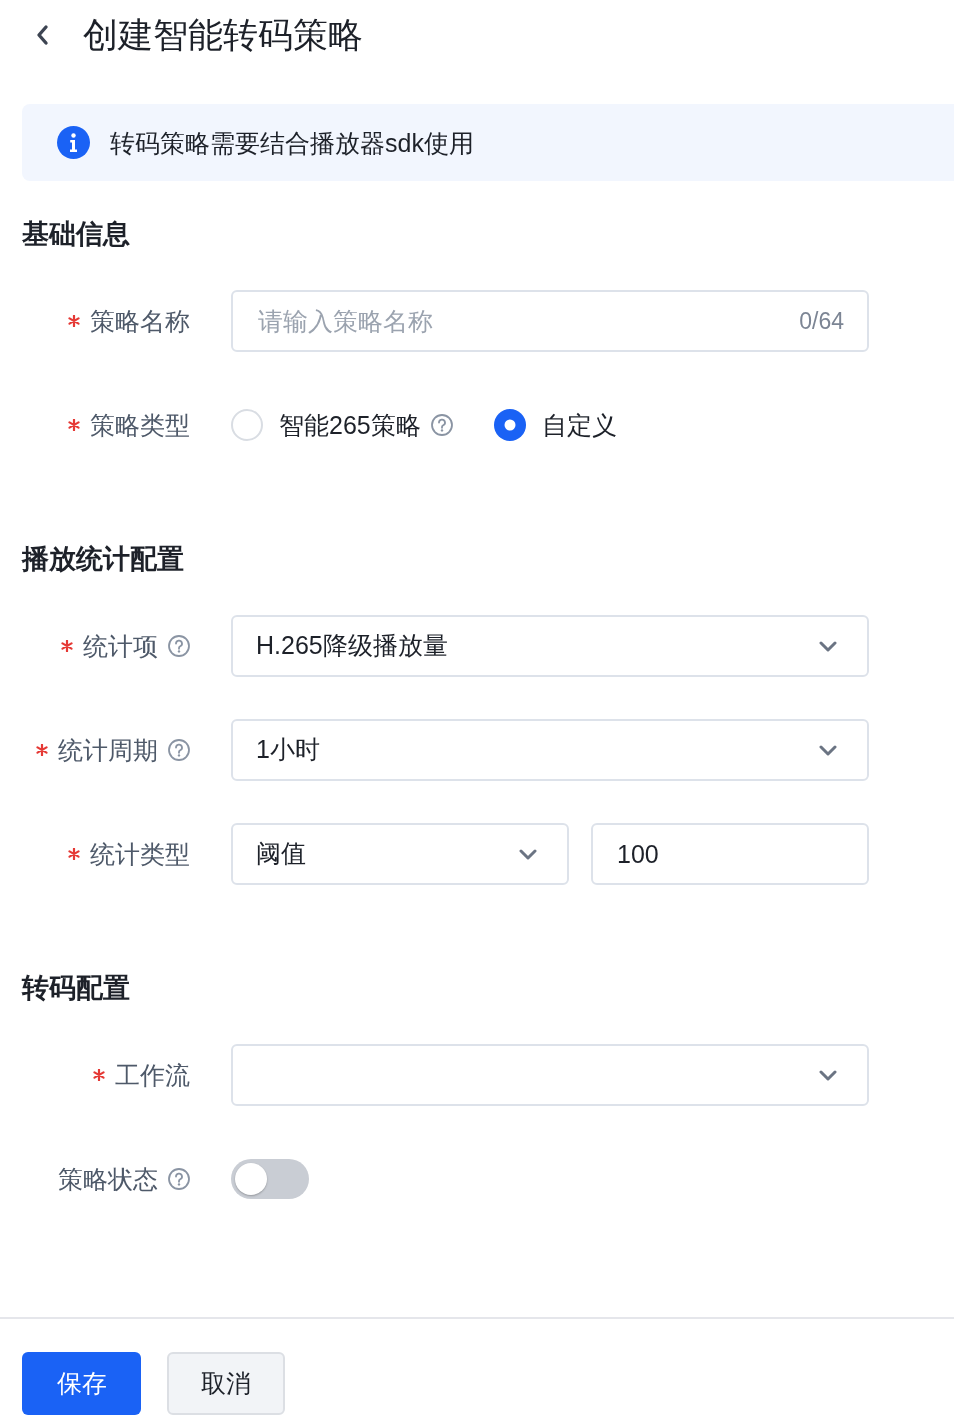 The image size is (954, 1426). I want to click on field-label: 统计周期, so click(108, 750).